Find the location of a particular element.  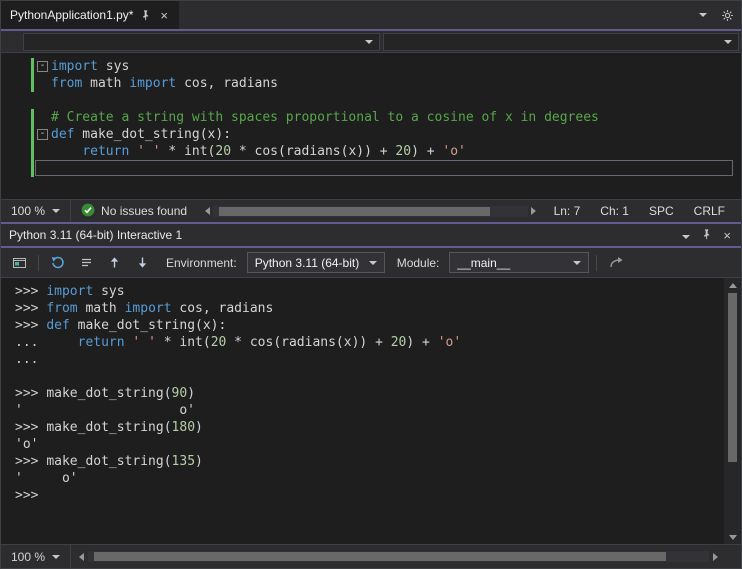

console-line: >>> make_dot_string(135) is located at coordinates (371, 461).